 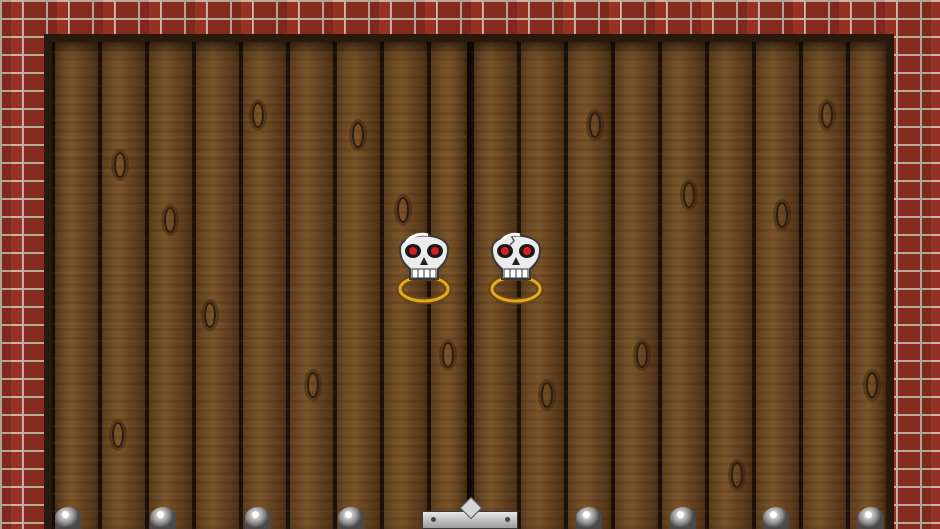 I want to click on center-iron-plate, so click(x=470, y=520).